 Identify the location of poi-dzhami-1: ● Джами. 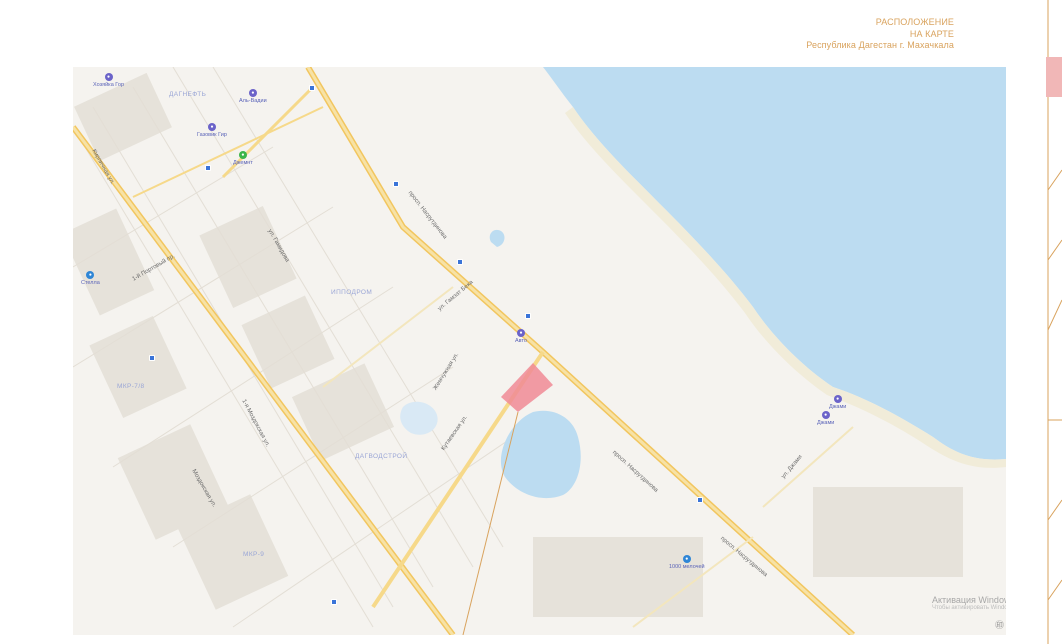
(837, 402).